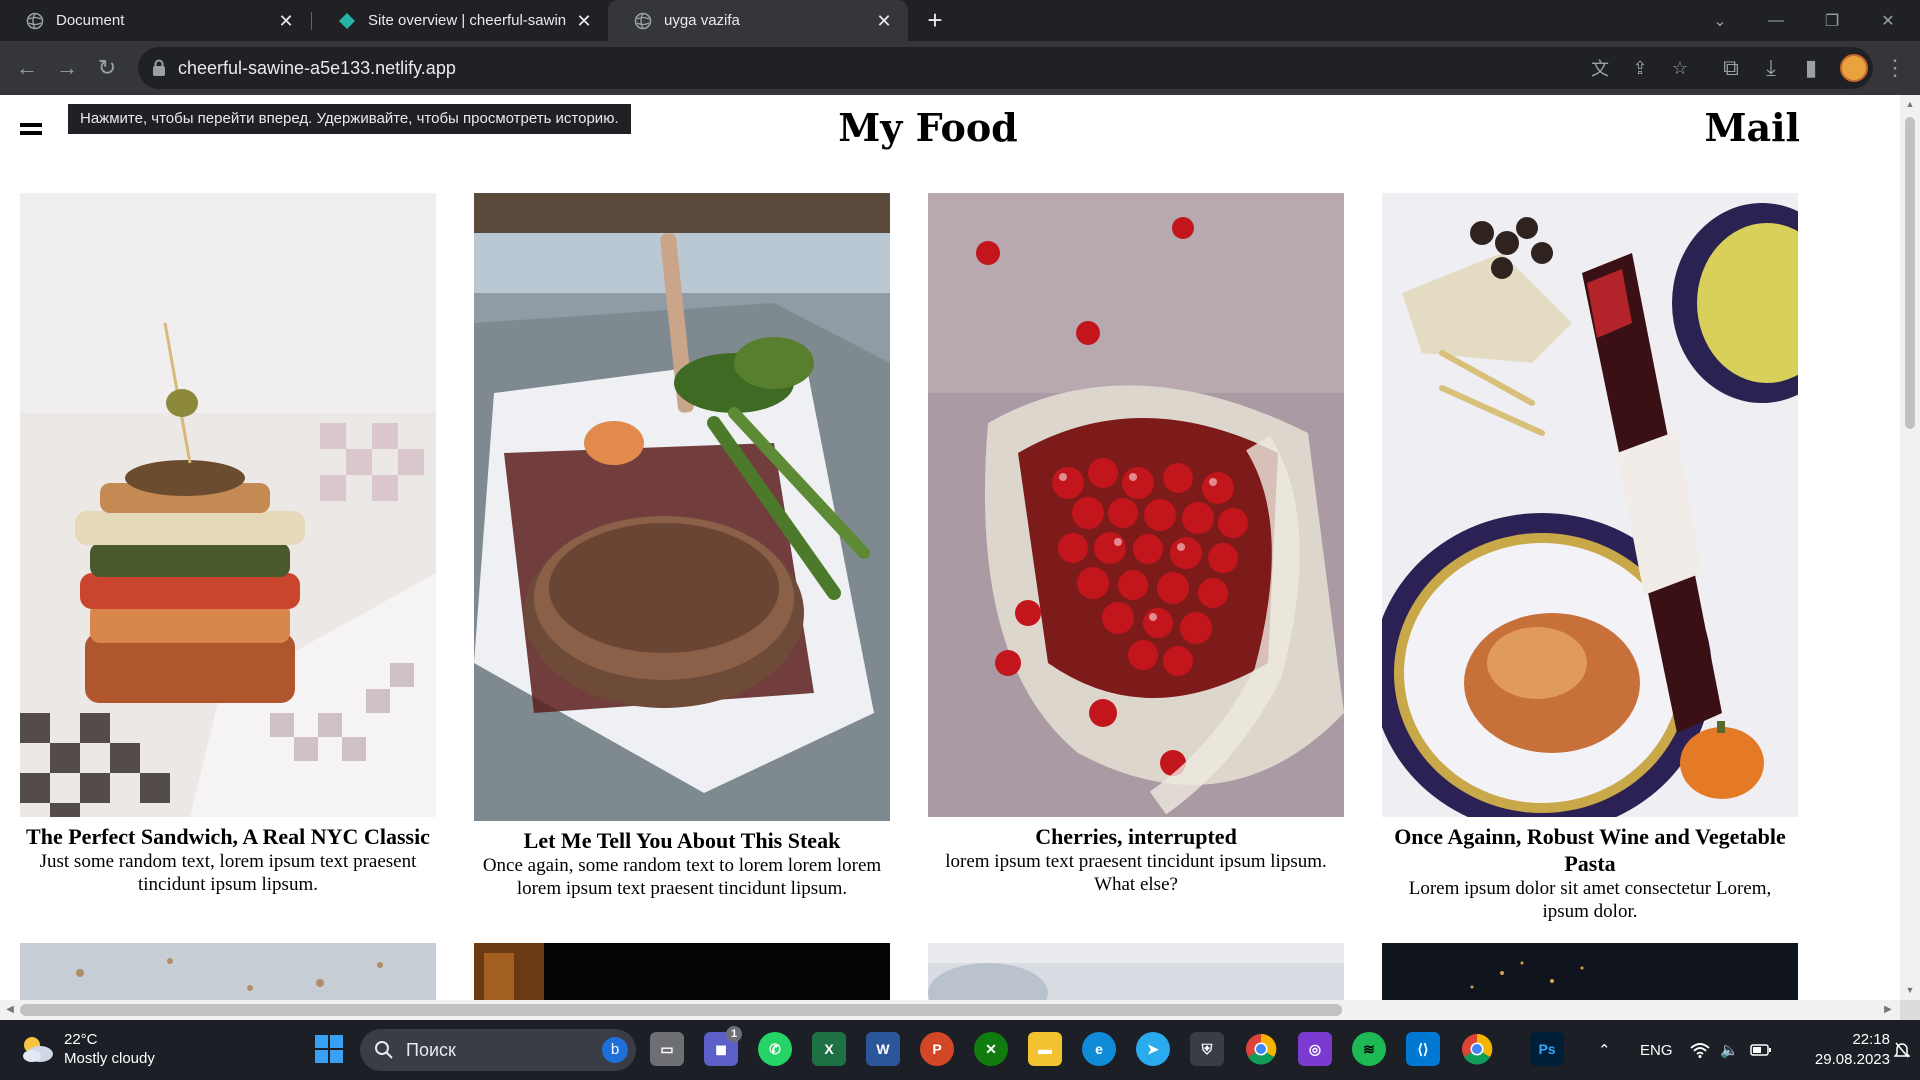 The width and height of the screenshot is (1920, 1080). Describe the element at coordinates (1895, 68) in the screenshot. I see `menu-kebab-icon: ⋮` at that location.